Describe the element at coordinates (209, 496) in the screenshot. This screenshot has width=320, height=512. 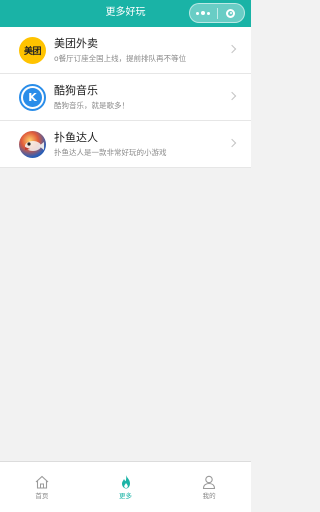
I see `tab-label: 我的` at that location.